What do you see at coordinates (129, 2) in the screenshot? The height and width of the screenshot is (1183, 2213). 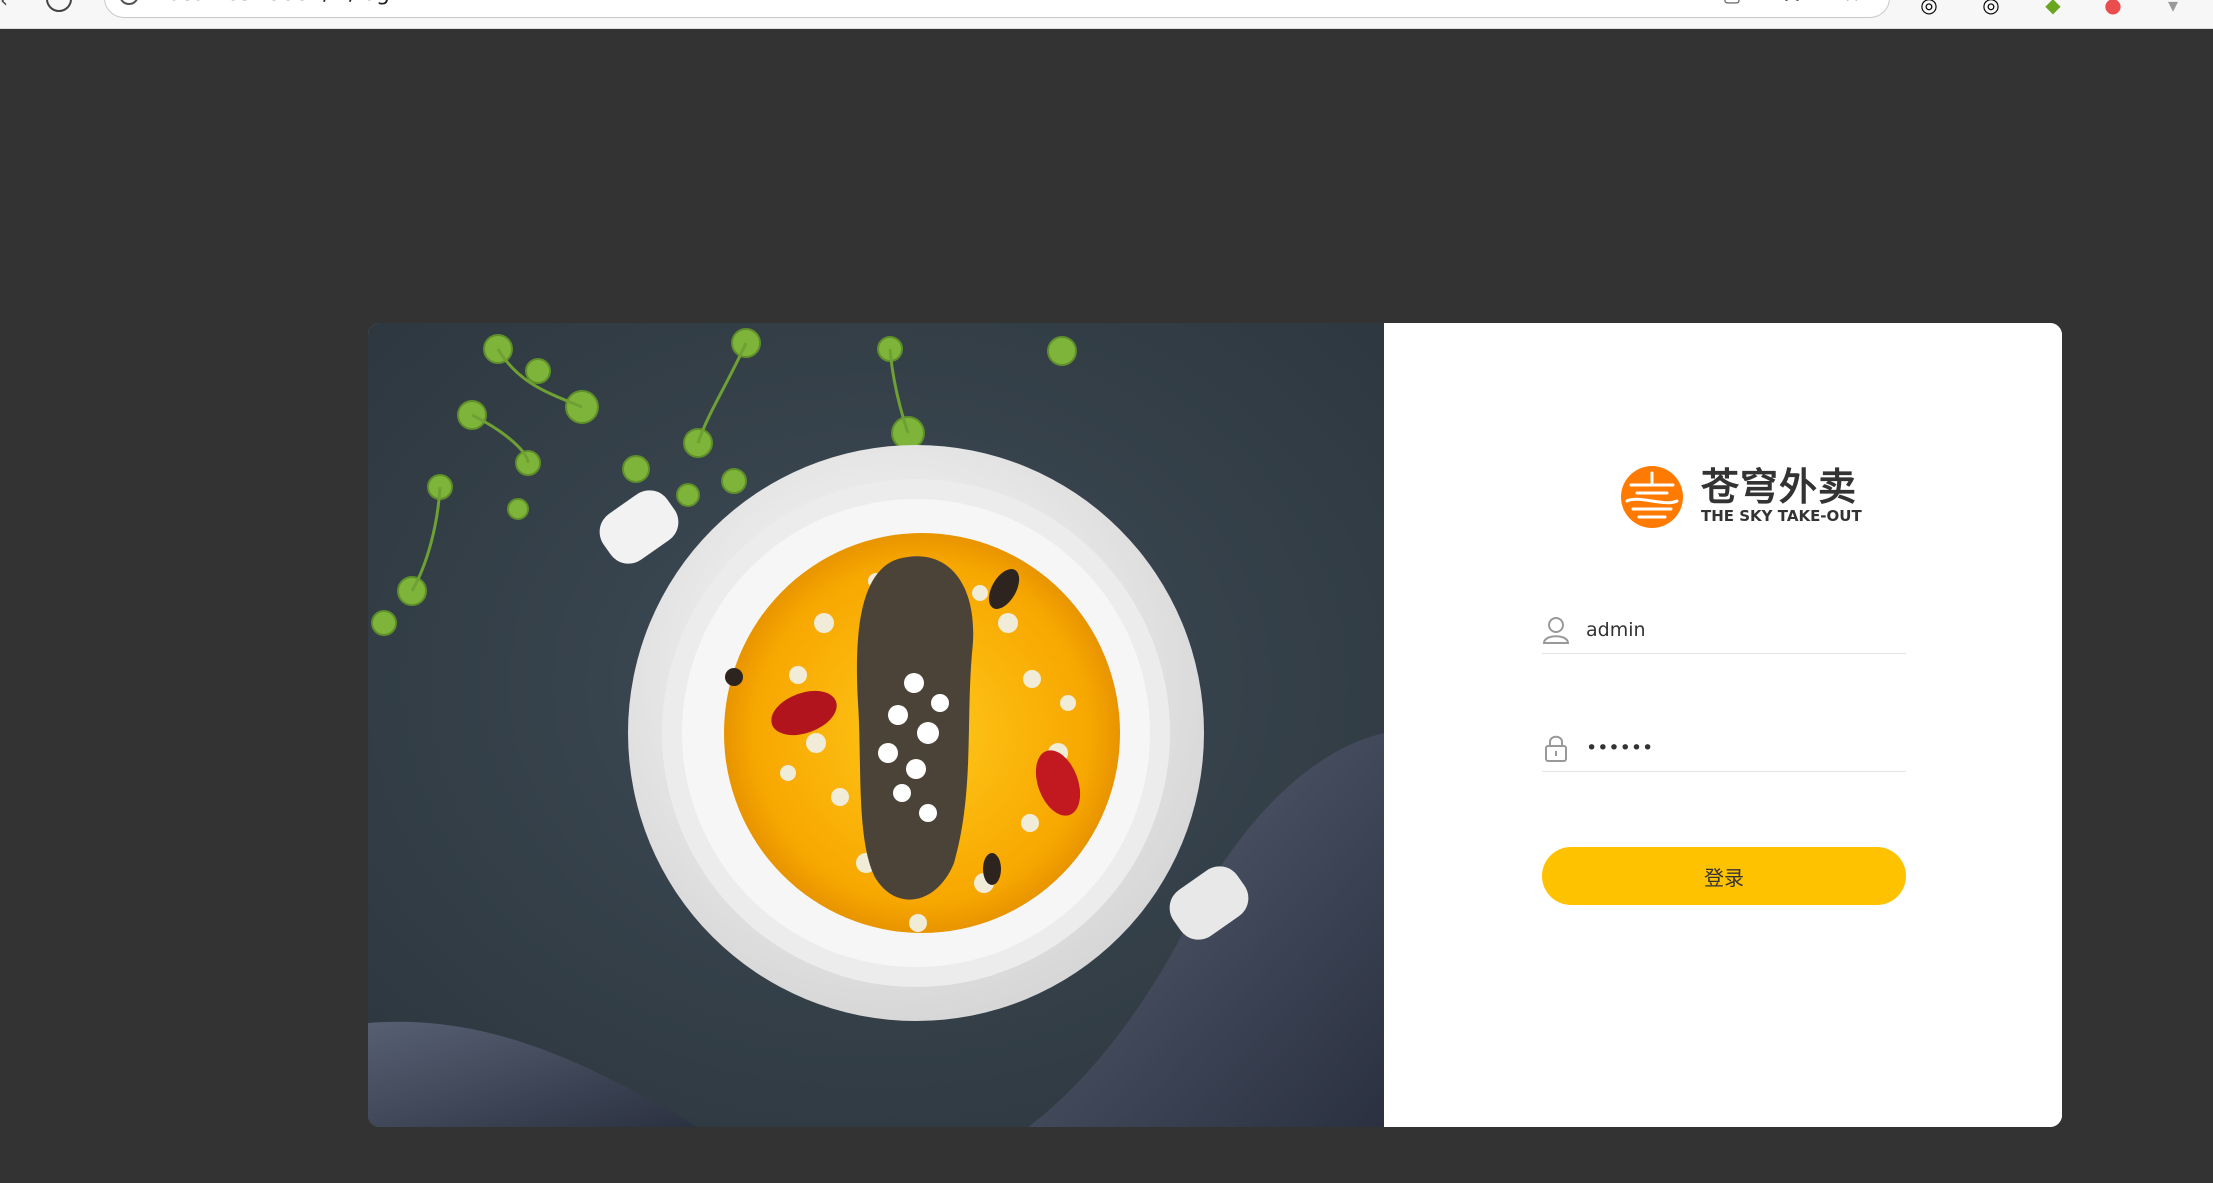 I see `site-info-icon` at bounding box center [129, 2].